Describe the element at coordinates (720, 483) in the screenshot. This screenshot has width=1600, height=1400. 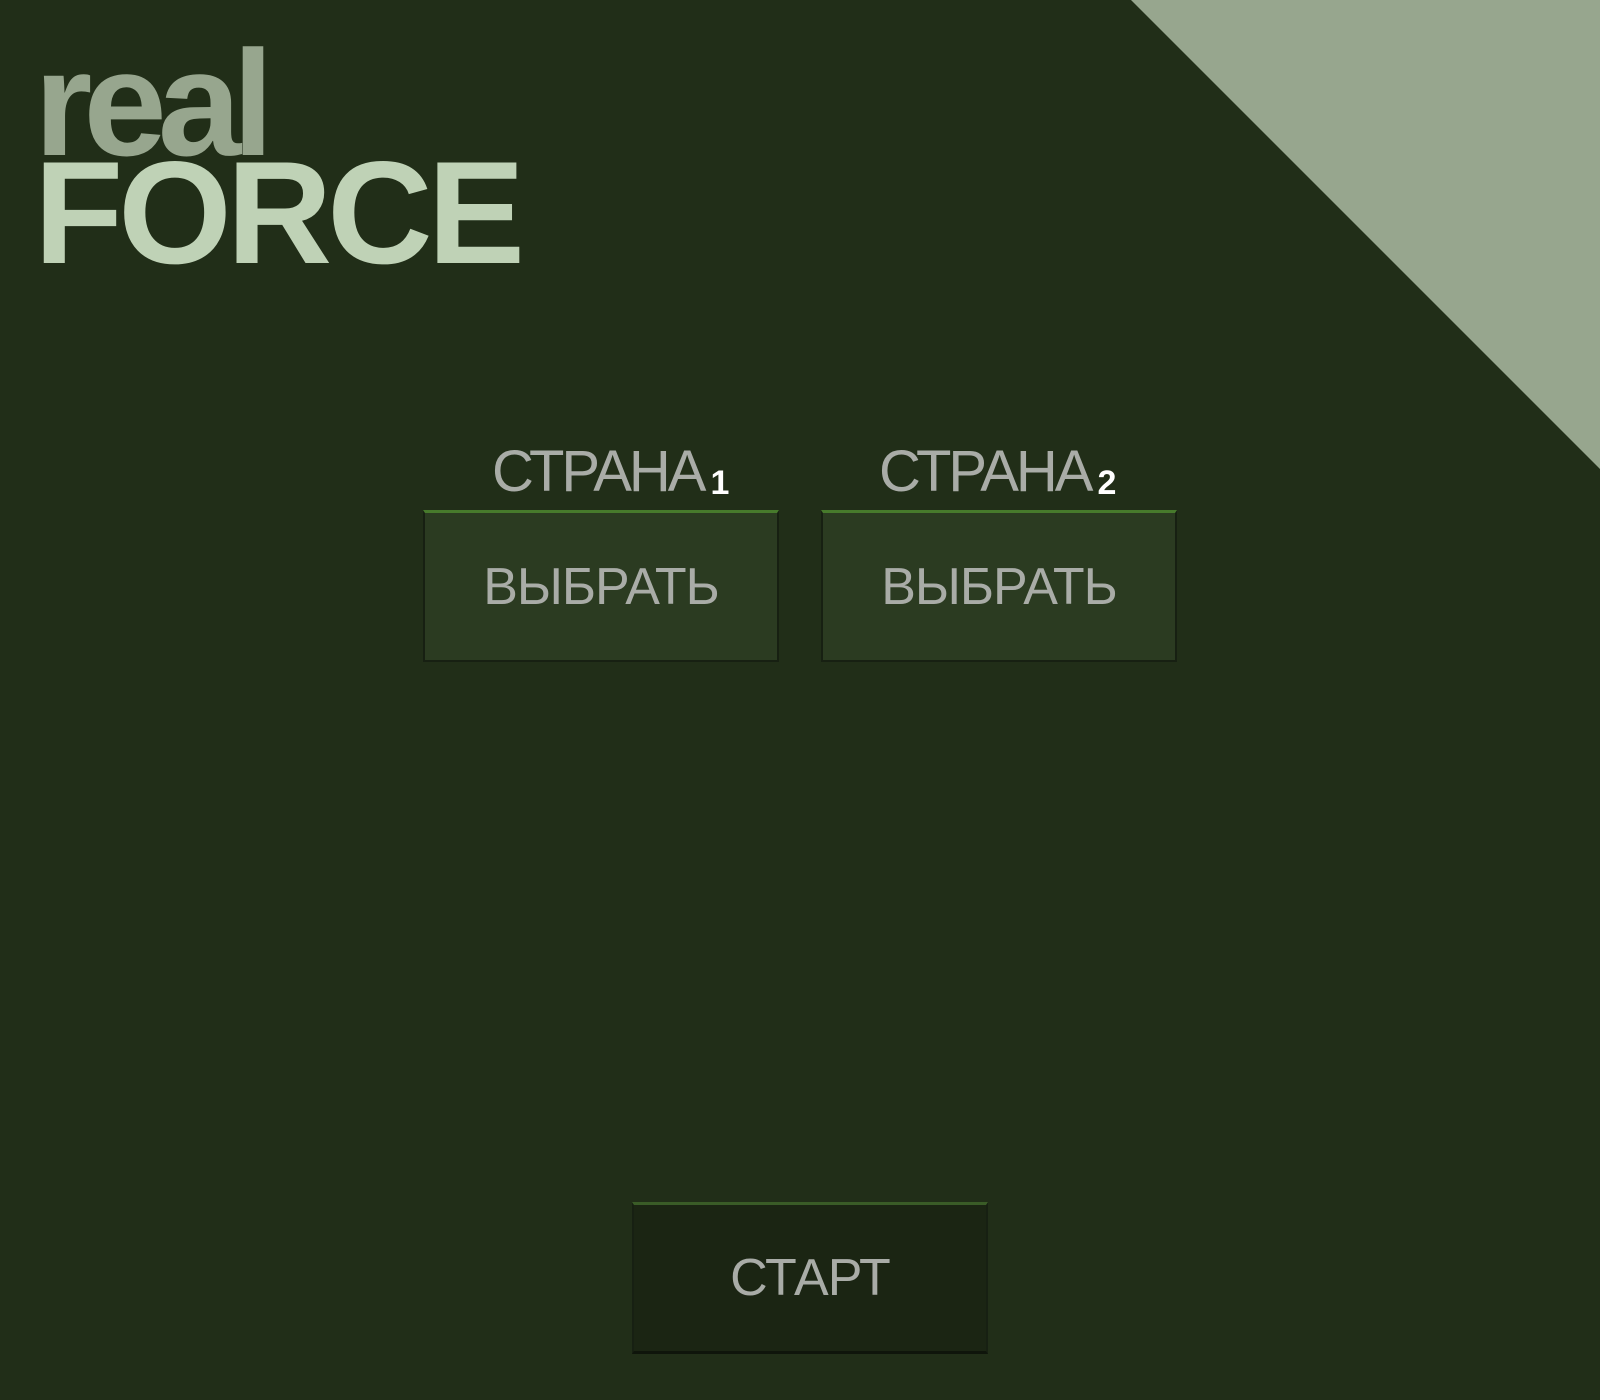
I see `country-1-number: 1` at that location.